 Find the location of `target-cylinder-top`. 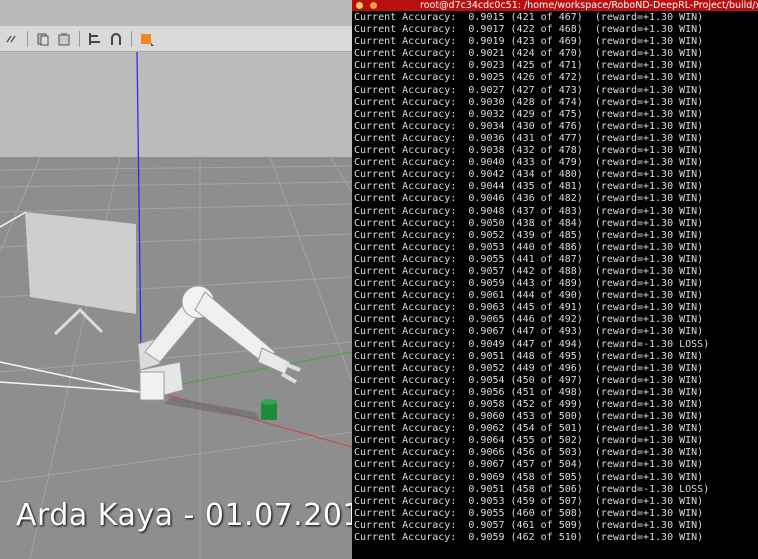

target-cylinder-top is located at coordinates (269, 402).